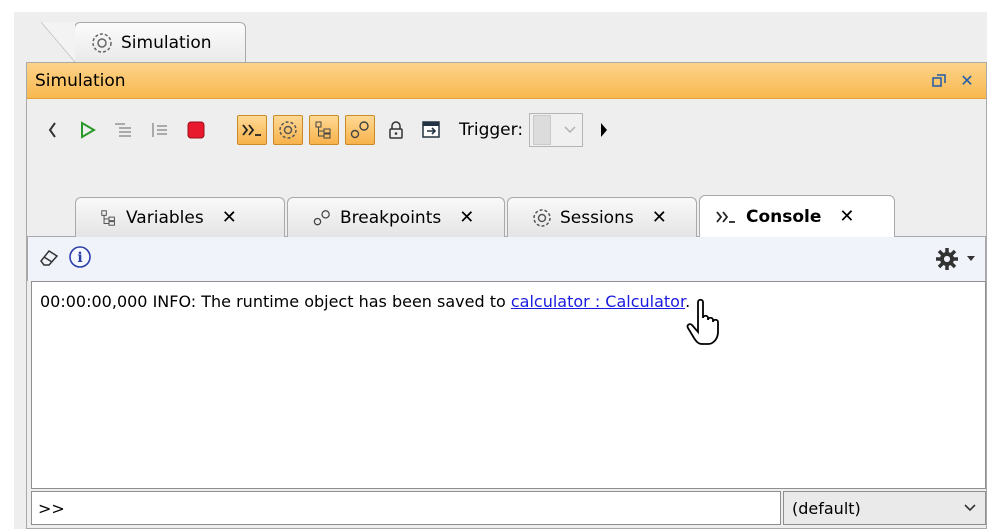 The image size is (987, 529). Describe the element at coordinates (124, 130) in the screenshot. I see `step-into-icon` at that location.